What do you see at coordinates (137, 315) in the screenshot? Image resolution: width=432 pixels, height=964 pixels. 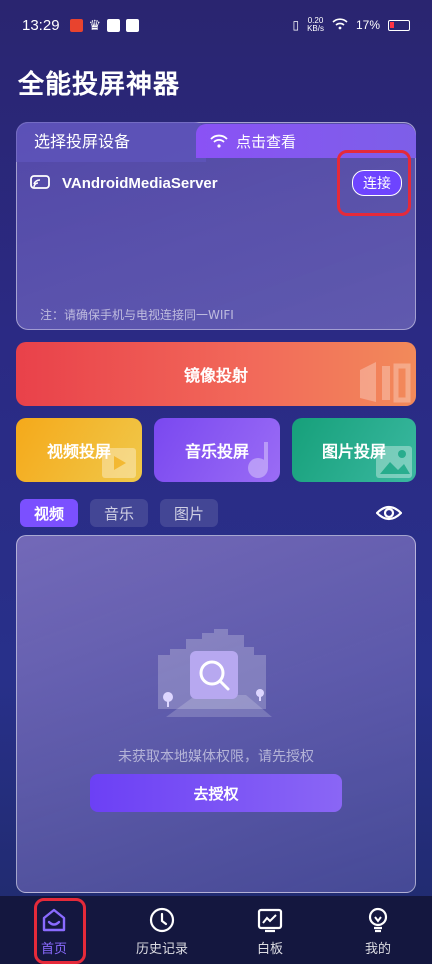 I see `wifi-note: 注：请确保手机与电视连接同一WIFI` at bounding box center [137, 315].